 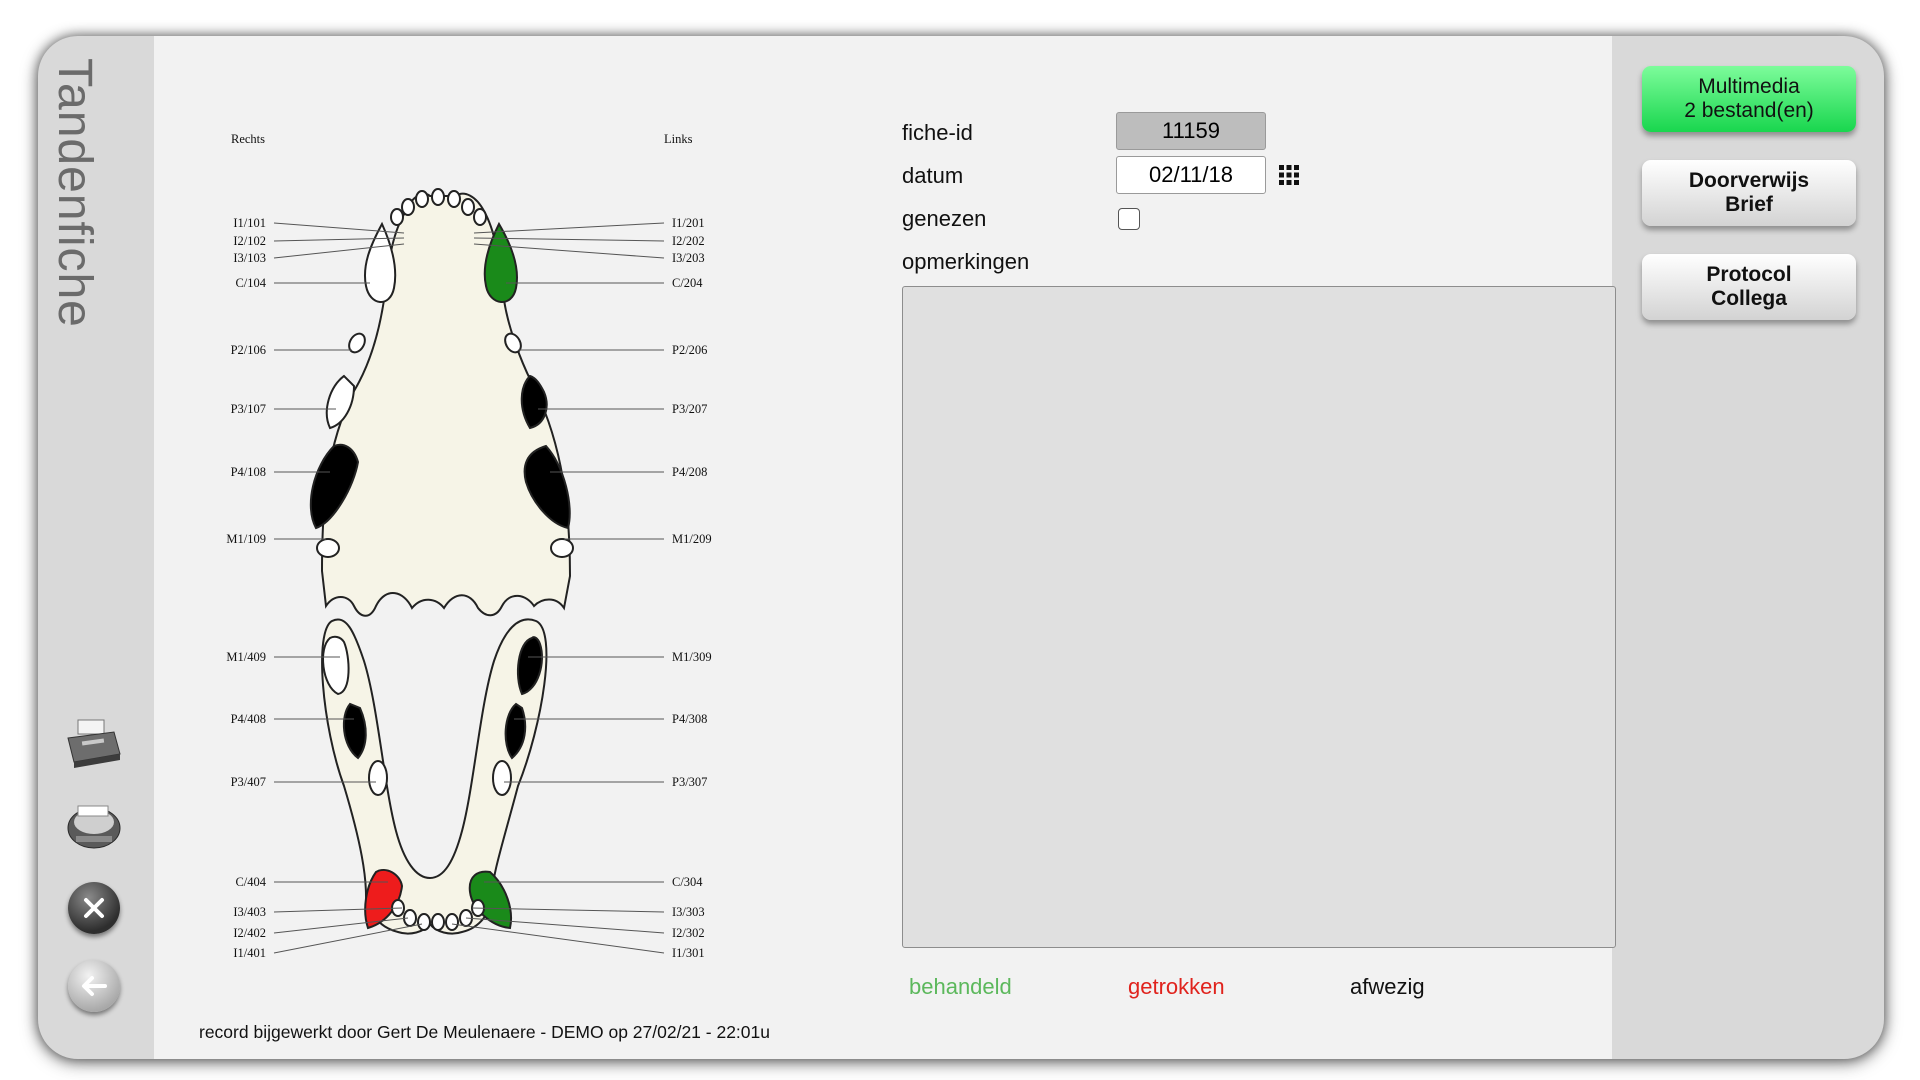 I want to click on scan-button, so click(x=94, y=828).